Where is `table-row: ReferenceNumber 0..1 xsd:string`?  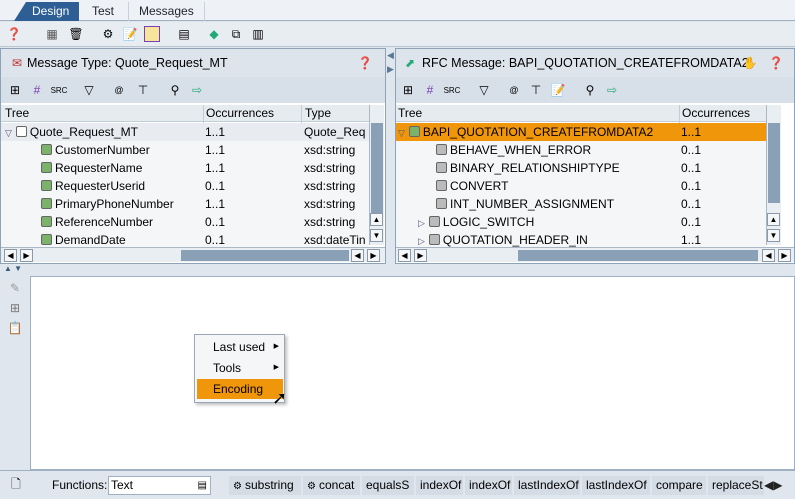
table-row: ReferenceNumber 0..1 xsd:string is located at coordinates (185, 222).